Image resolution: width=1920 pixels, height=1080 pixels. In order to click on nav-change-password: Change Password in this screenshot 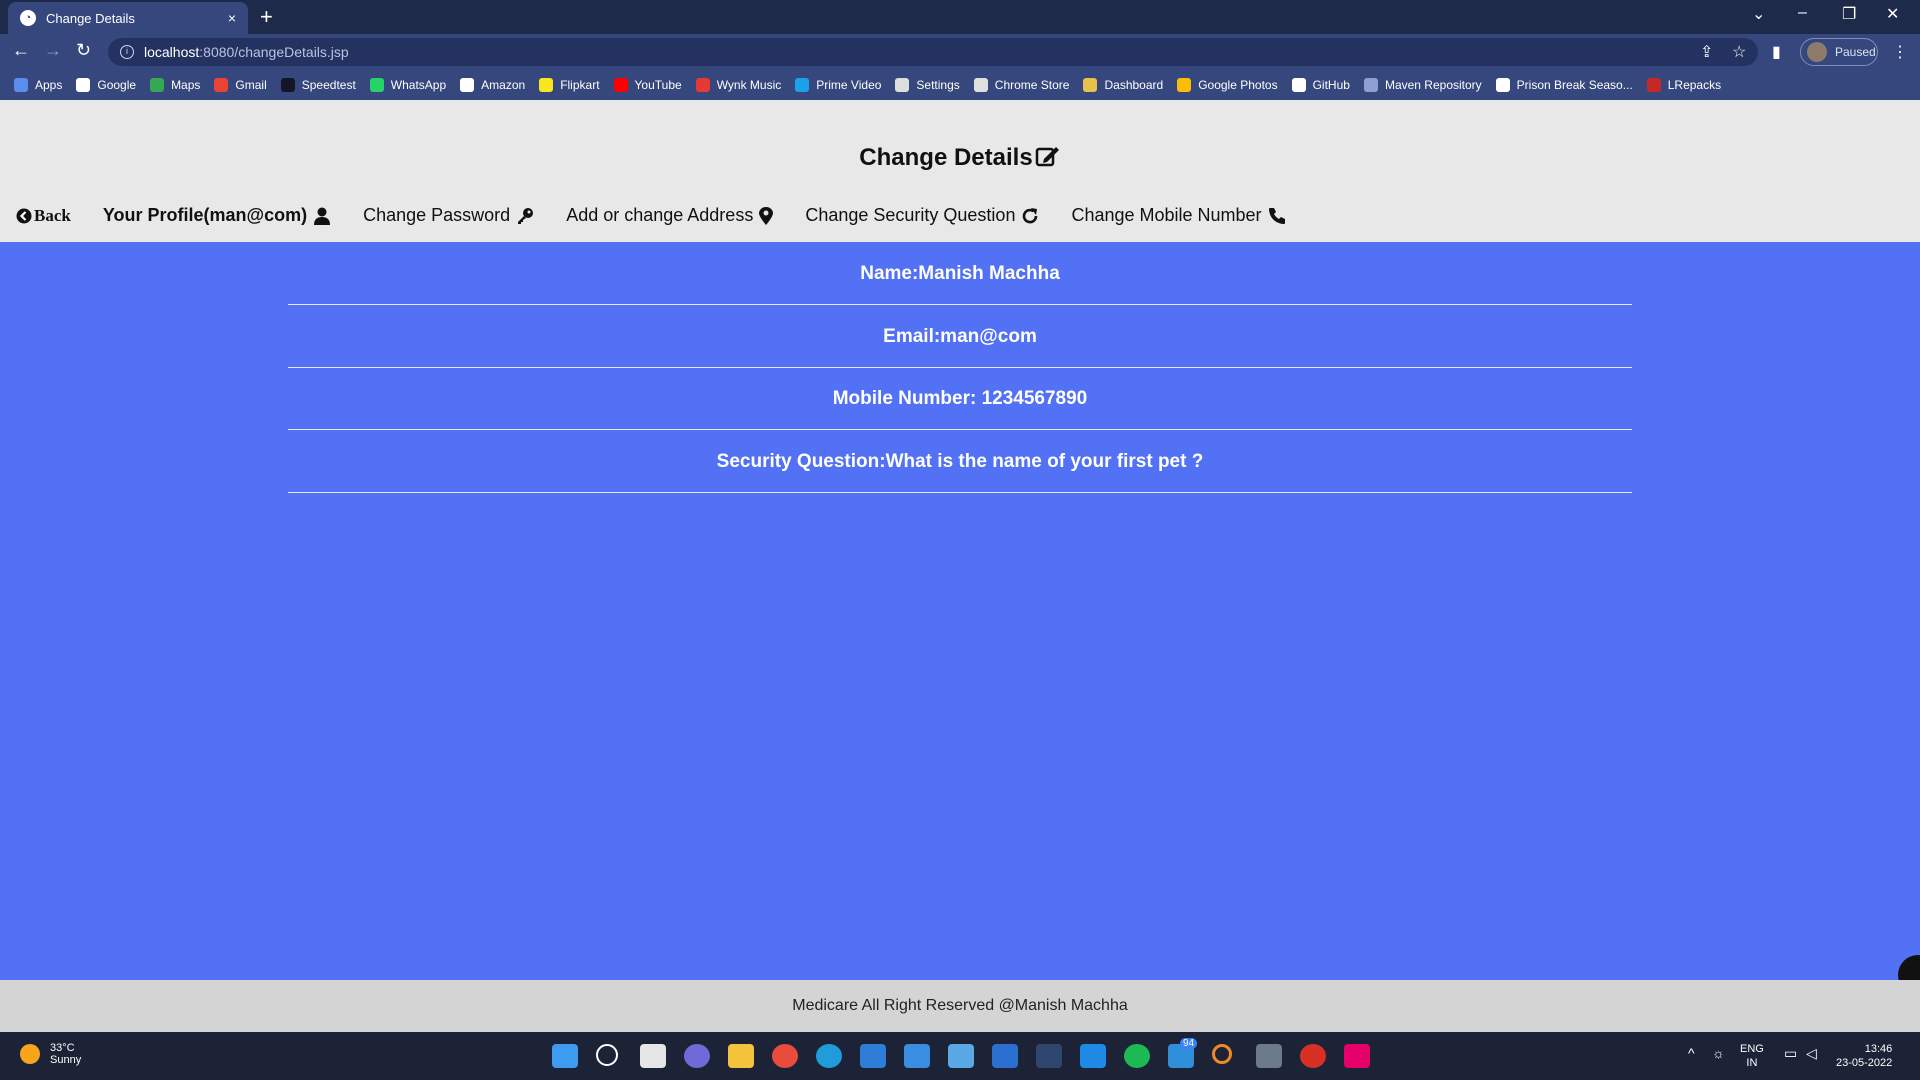, I will do `click(448, 215)`.